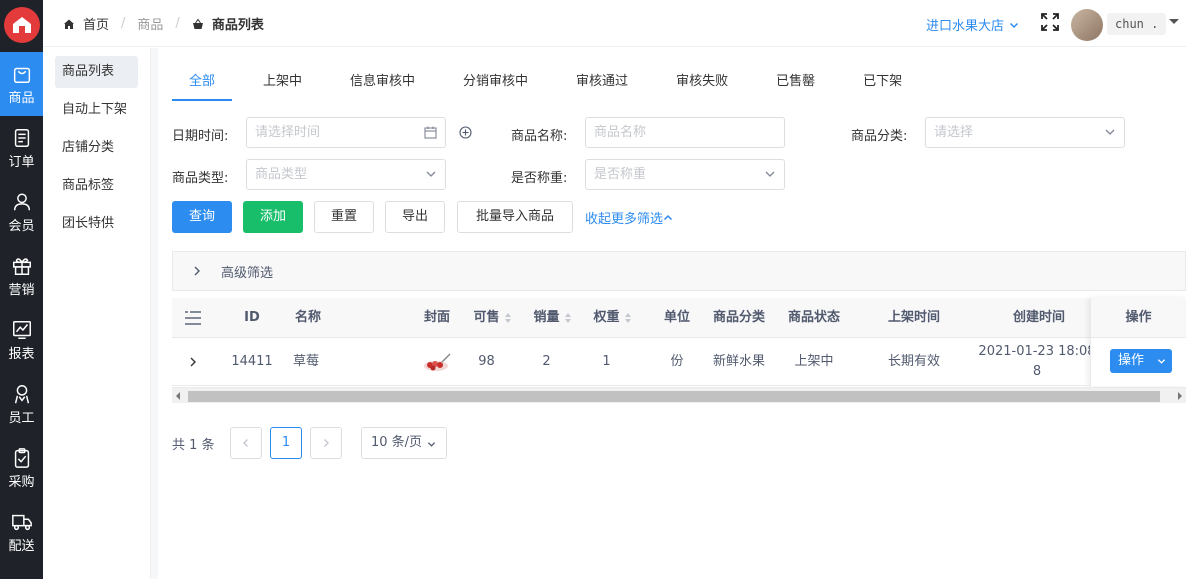 The height and width of the screenshot is (579, 1186). I want to click on advanced-filter-panel: 高级筛选, so click(679, 271).